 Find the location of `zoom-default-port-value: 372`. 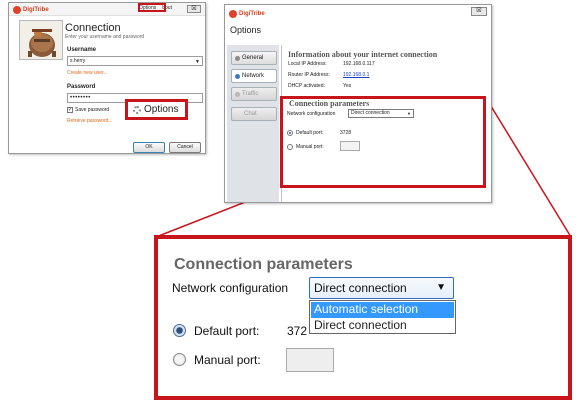

zoom-default-port-value: 372 is located at coordinates (297, 331).